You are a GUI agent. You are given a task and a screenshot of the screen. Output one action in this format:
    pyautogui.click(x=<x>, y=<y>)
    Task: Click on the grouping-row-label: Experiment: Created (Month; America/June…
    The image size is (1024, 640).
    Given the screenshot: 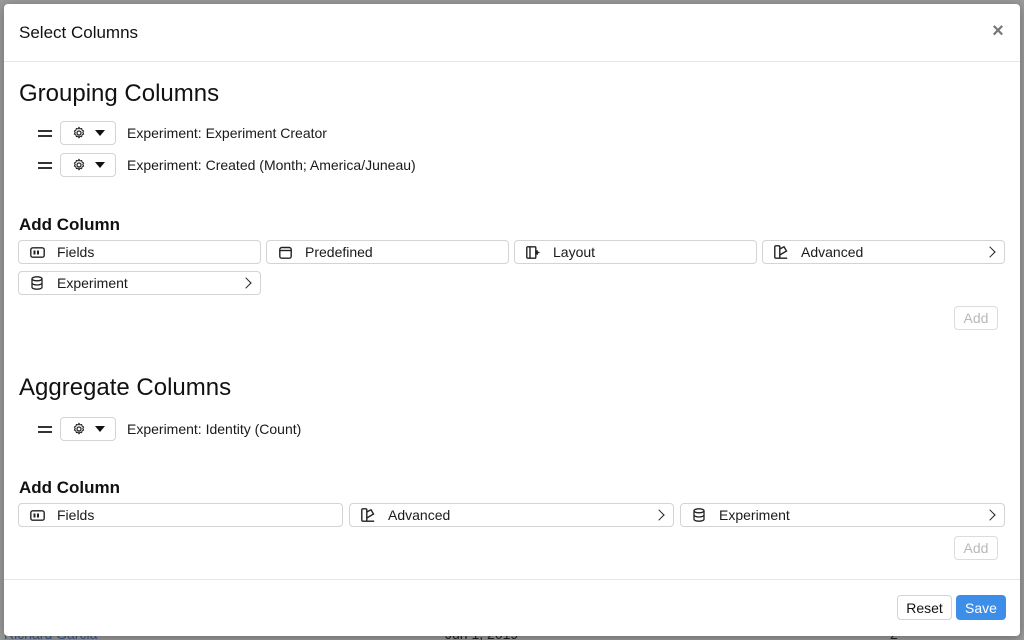 What is the action you would take?
    pyautogui.click(x=271, y=165)
    